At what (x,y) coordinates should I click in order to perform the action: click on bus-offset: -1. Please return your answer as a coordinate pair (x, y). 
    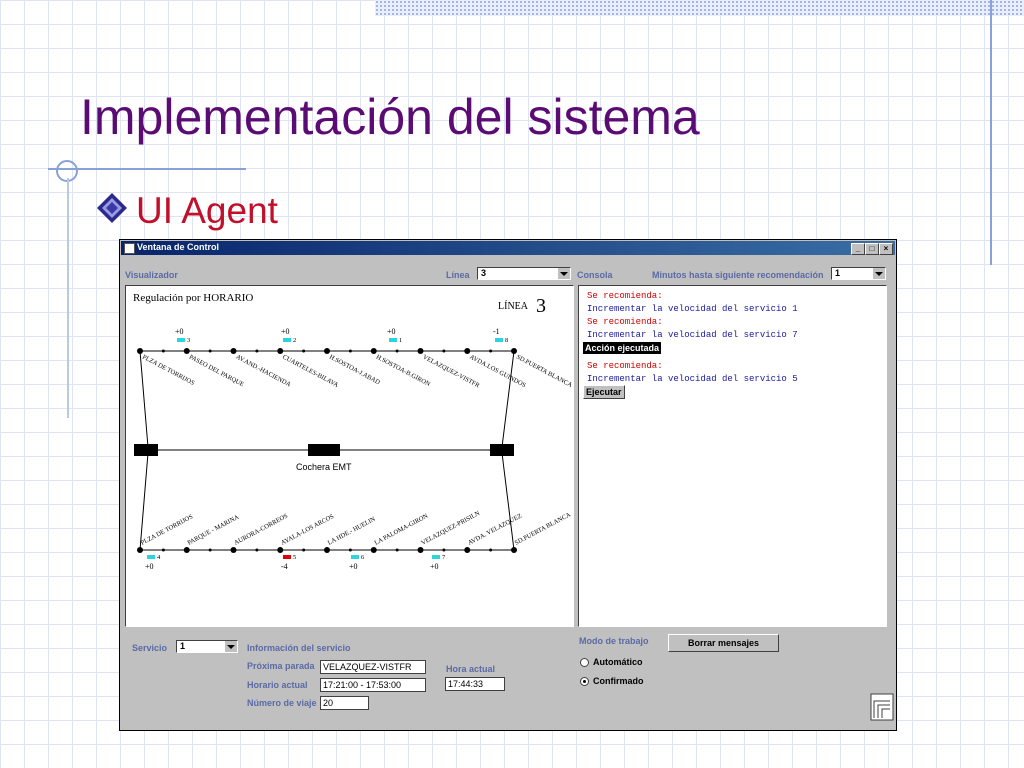
    Looking at the image, I should click on (496, 331).